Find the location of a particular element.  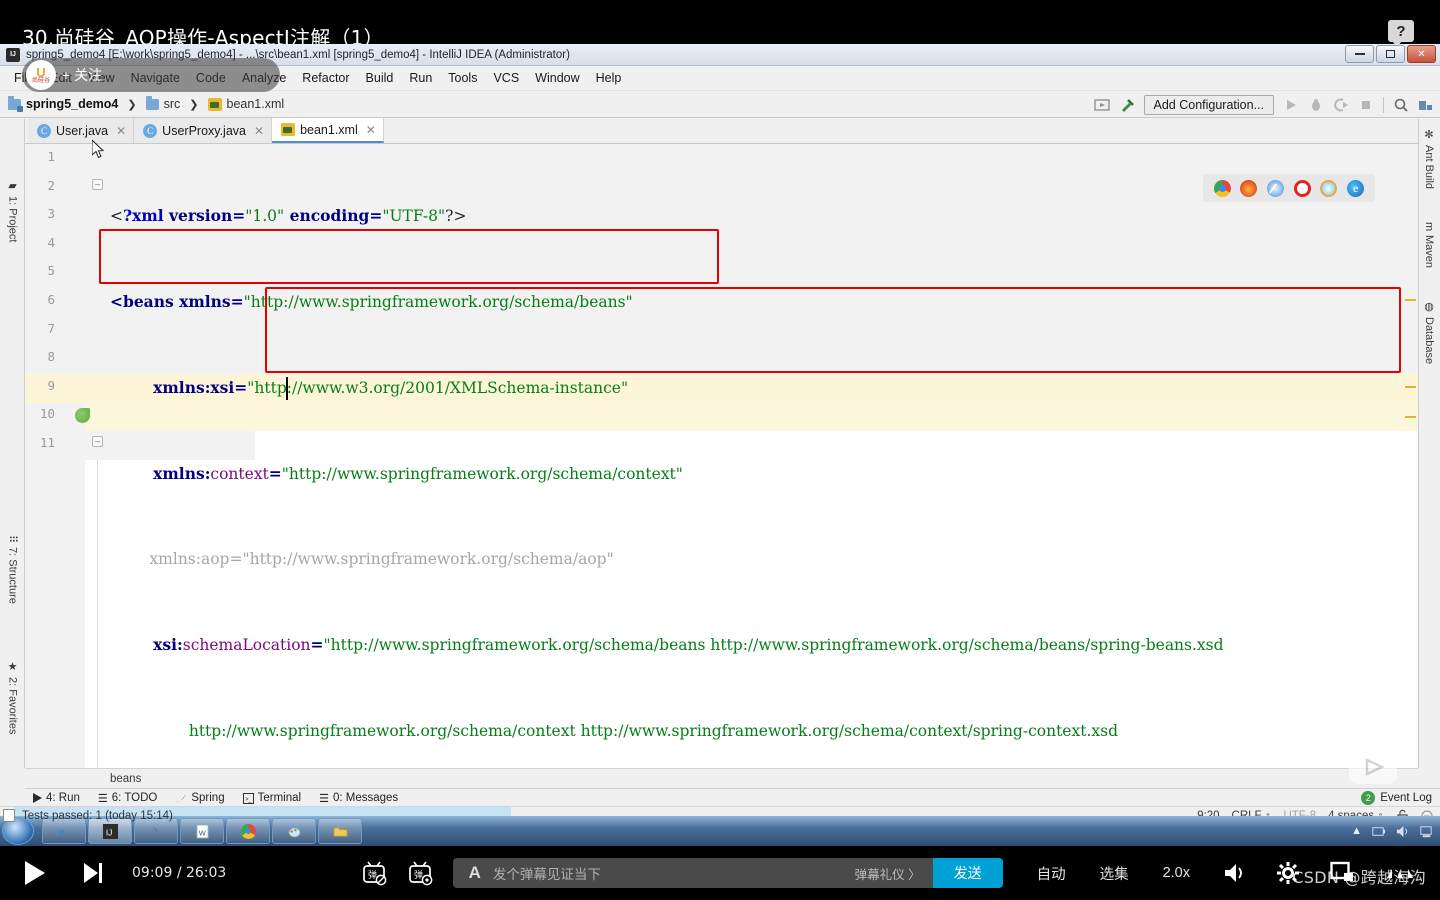

debug-icon is located at coordinates (1316, 105).